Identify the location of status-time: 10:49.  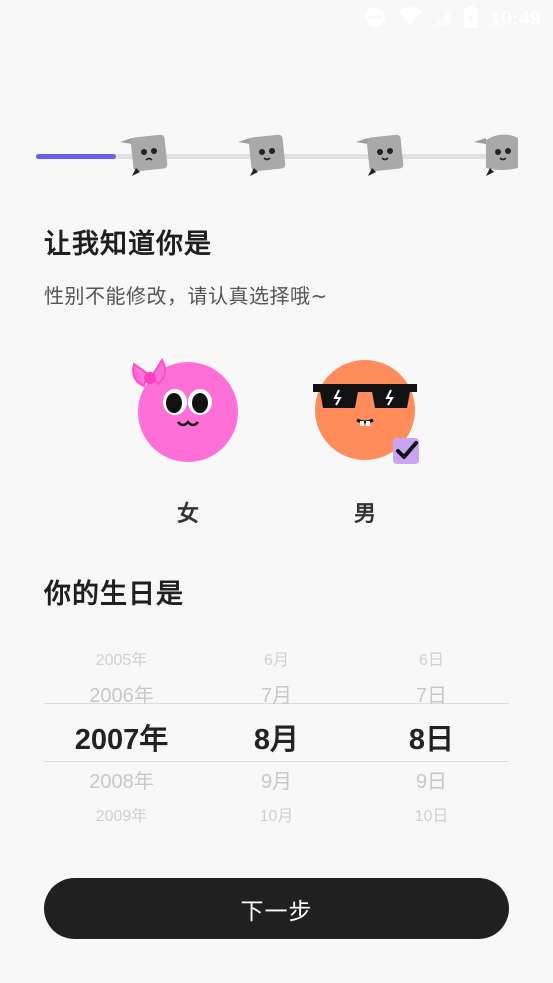
(515, 18).